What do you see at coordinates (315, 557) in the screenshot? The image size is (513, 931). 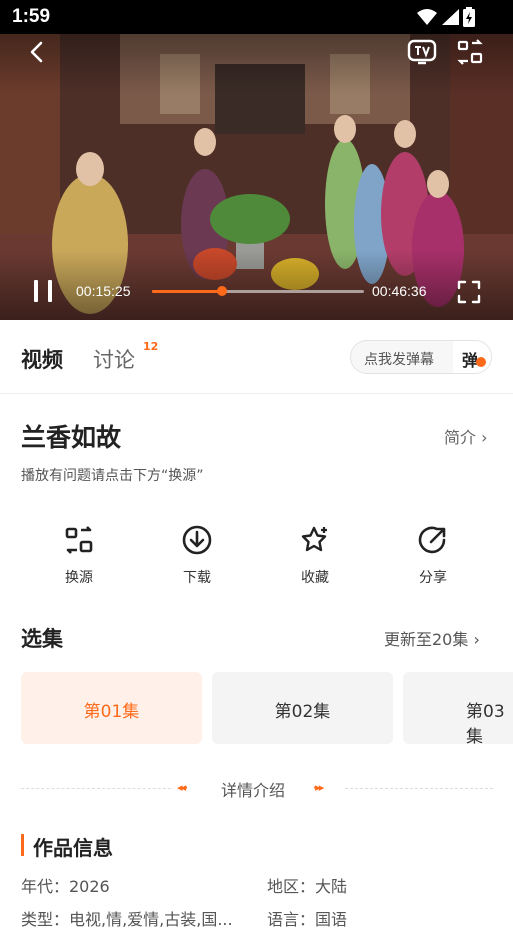 I see `favorite-button: 收藏` at bounding box center [315, 557].